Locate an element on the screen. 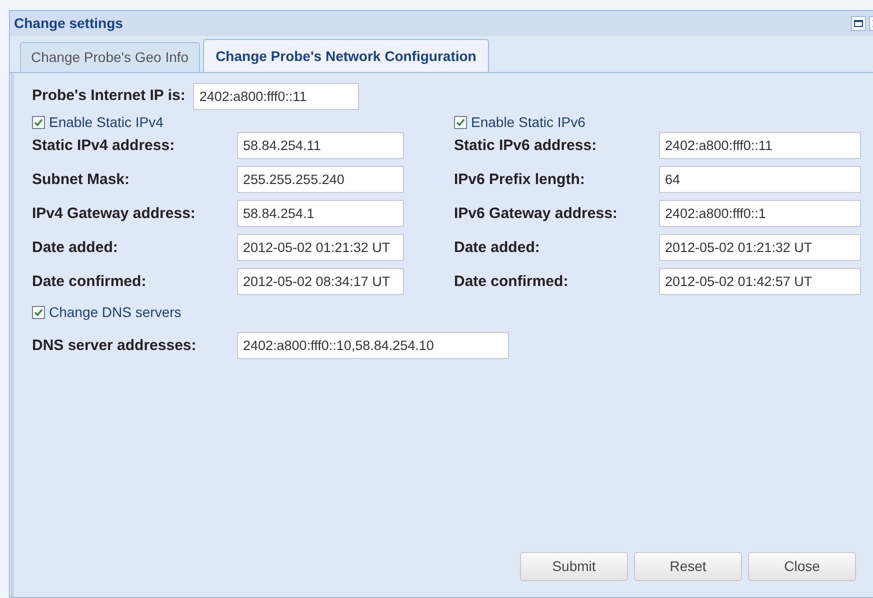 The height and width of the screenshot is (598, 873). maximize-icon is located at coordinates (858, 23).